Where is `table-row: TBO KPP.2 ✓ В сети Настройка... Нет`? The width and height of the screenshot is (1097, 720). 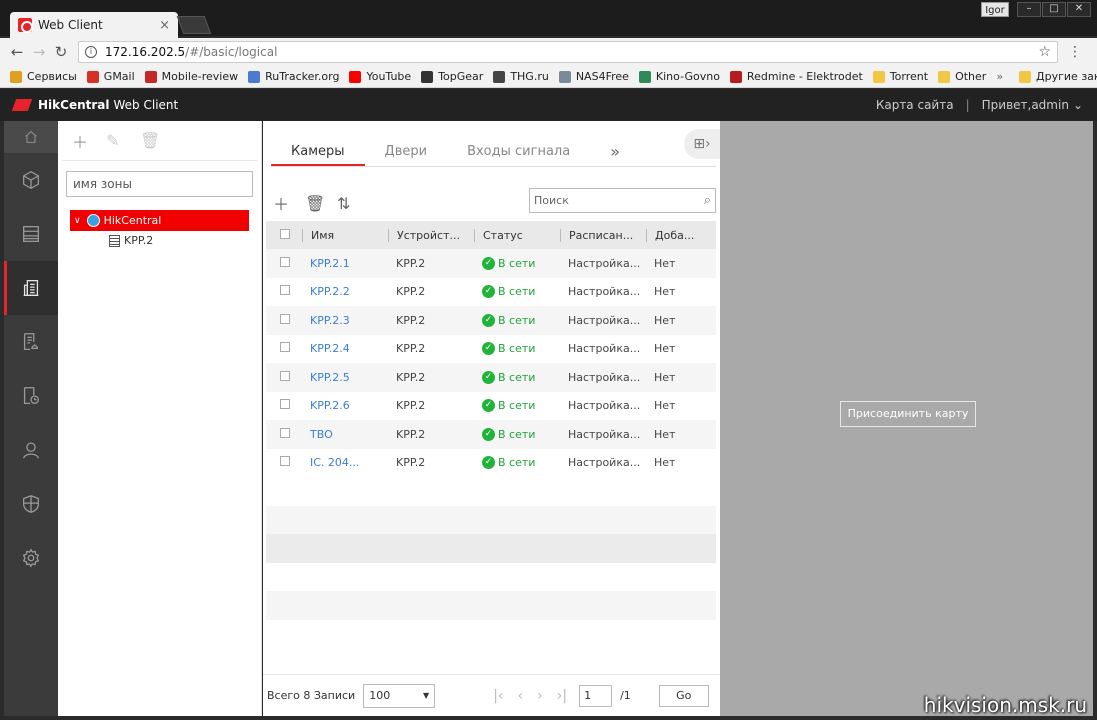
table-row: TBO KPP.2 ✓ В сети Настройка... Нет is located at coordinates (491, 434).